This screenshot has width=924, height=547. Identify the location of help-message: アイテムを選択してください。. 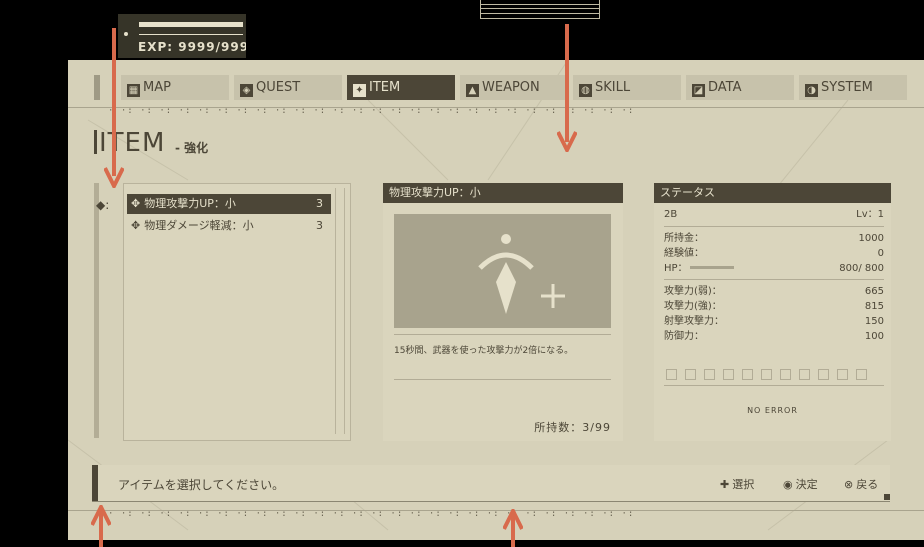
(201, 485).